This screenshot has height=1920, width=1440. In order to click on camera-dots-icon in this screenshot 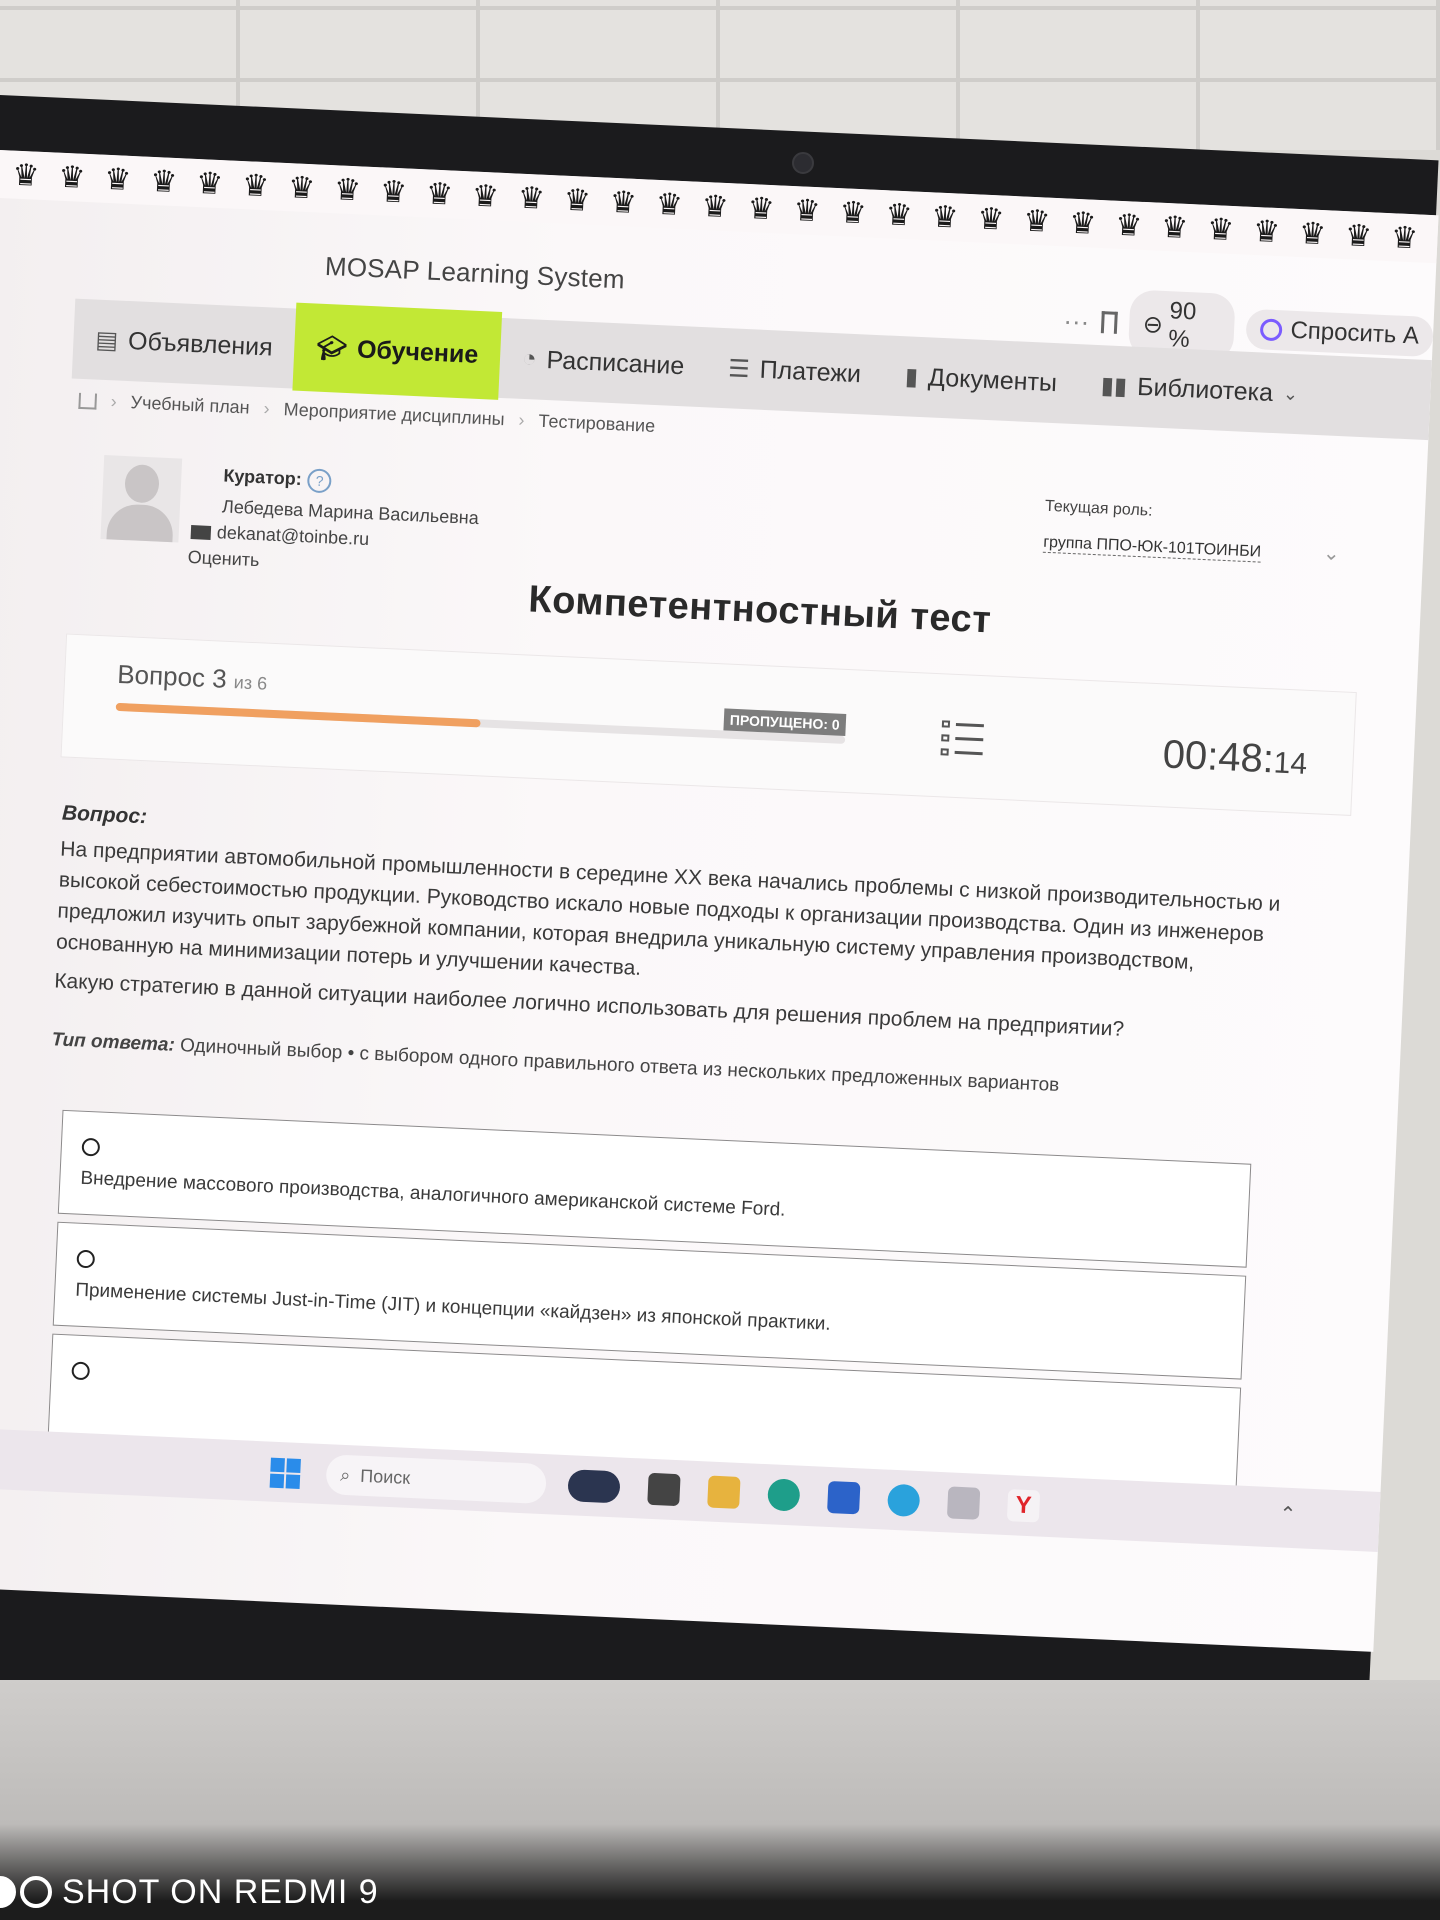, I will do `click(26, 1892)`.